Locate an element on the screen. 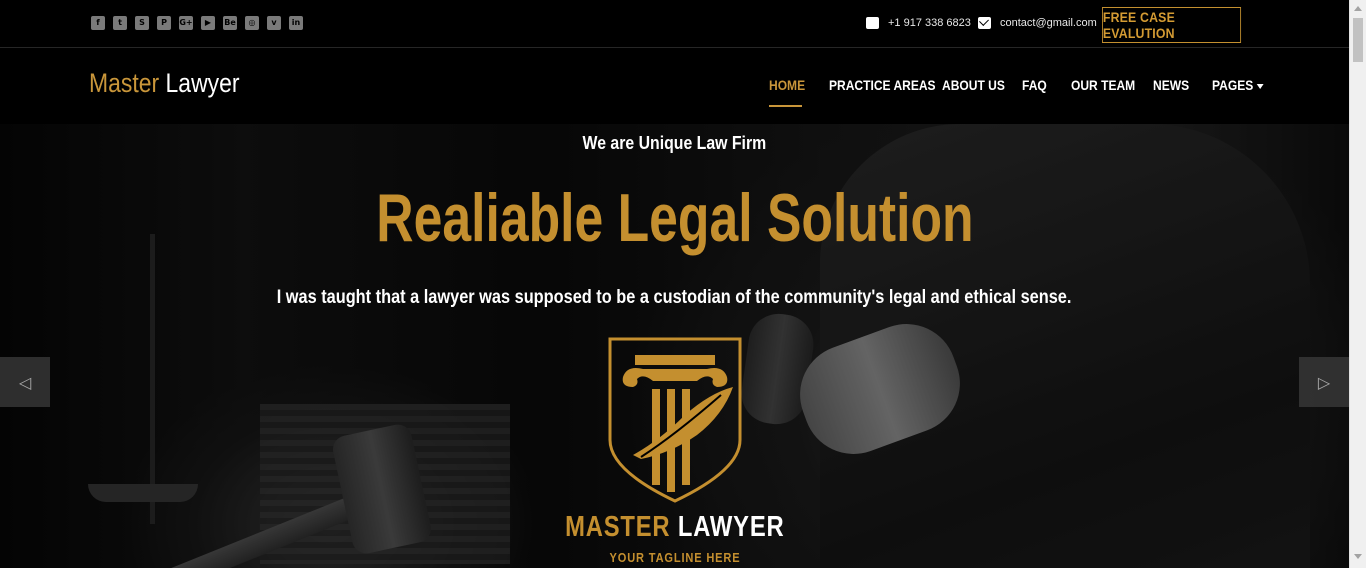  logo-word-1: MASTER is located at coordinates (617, 527).